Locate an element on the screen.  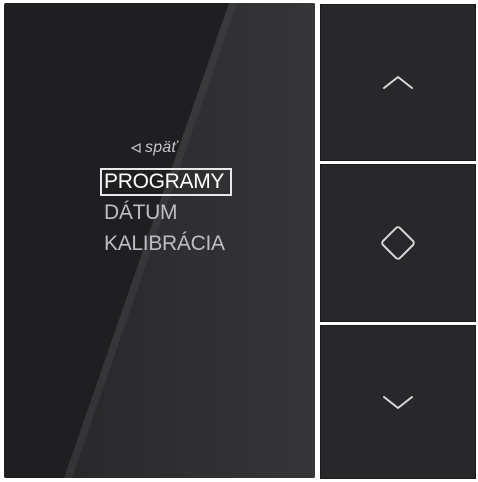
menu-item-label: KALIBRÁCIA is located at coordinates (164, 243).